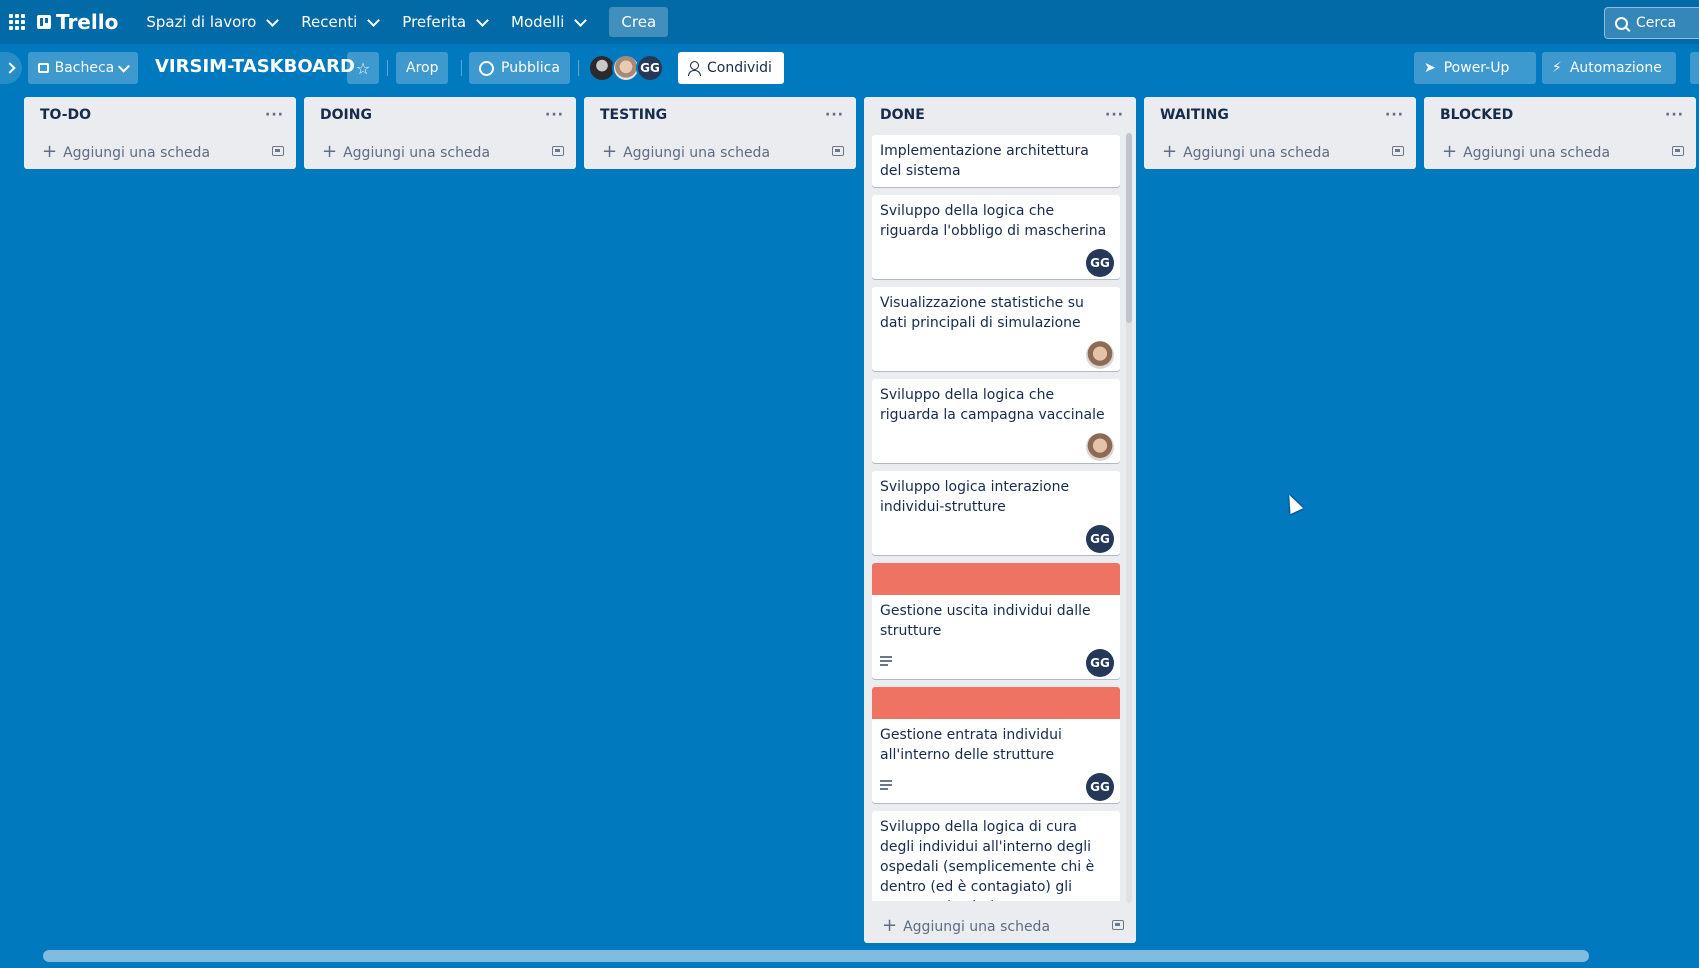  I want to click on search-input: Cerca, so click(1651, 23).